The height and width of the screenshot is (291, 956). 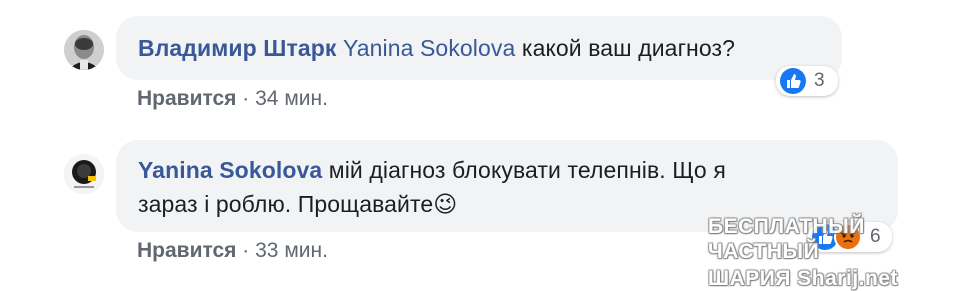 What do you see at coordinates (237, 48) in the screenshot?
I see `comment-author: Владимир Штарк` at bounding box center [237, 48].